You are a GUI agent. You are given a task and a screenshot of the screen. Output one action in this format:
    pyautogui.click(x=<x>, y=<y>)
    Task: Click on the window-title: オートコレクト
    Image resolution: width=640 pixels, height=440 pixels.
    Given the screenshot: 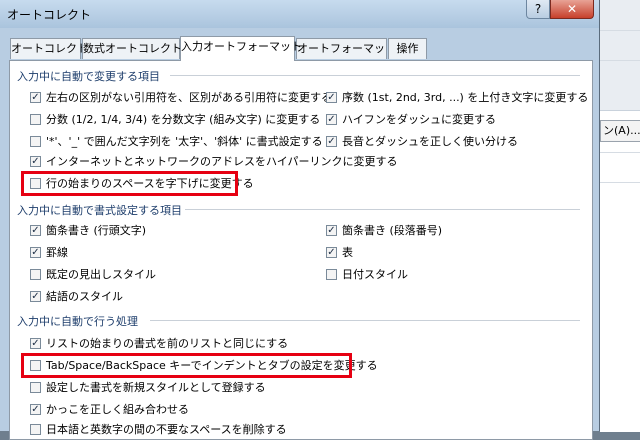 What is the action you would take?
    pyautogui.click(x=49, y=15)
    